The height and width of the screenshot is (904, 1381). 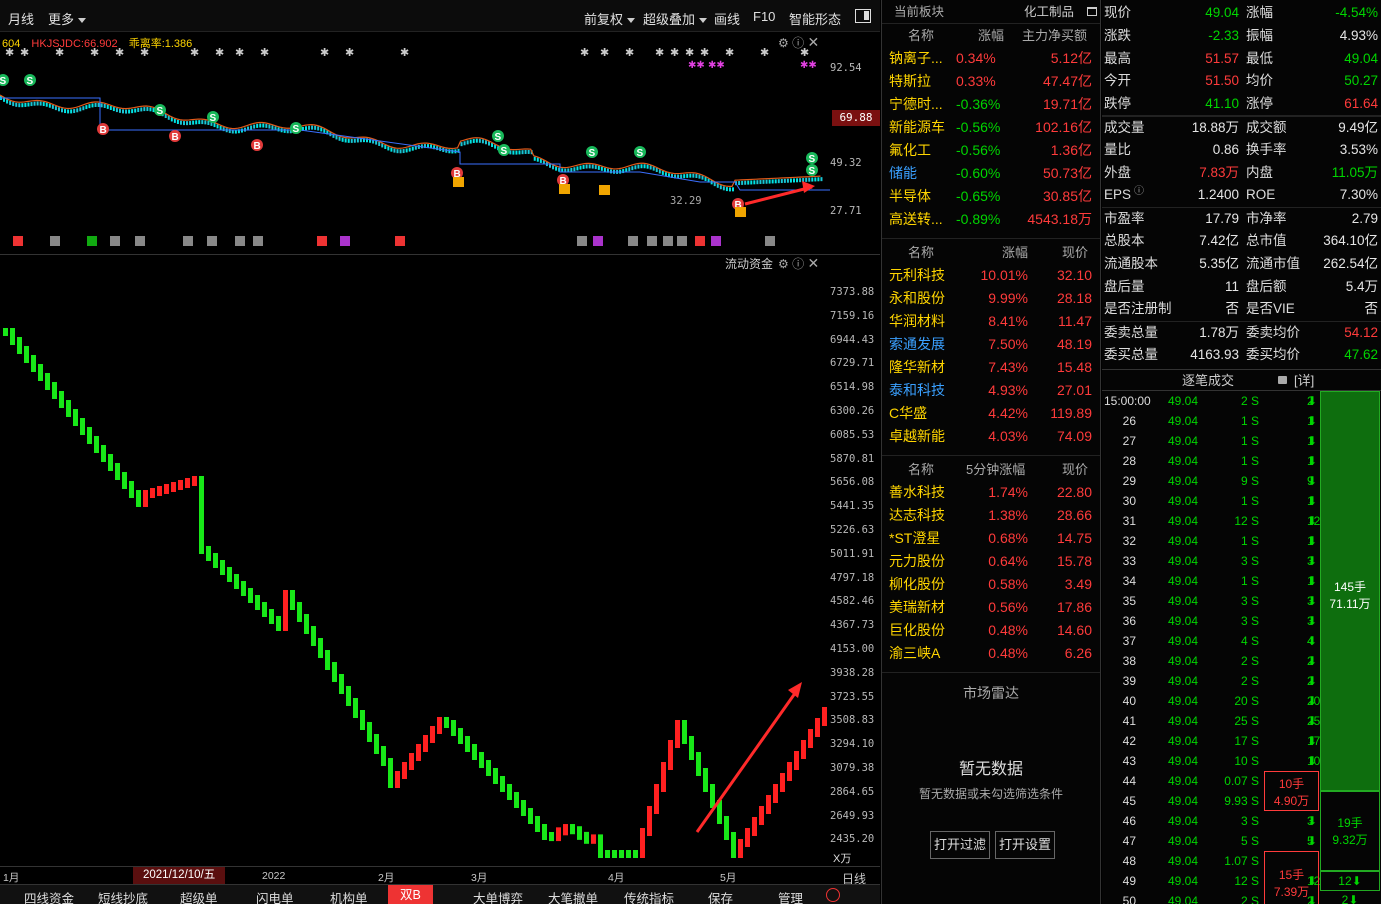 I want to click on sector-row: 新能源车 -0.56% 102.16亿, so click(x=991, y=127).